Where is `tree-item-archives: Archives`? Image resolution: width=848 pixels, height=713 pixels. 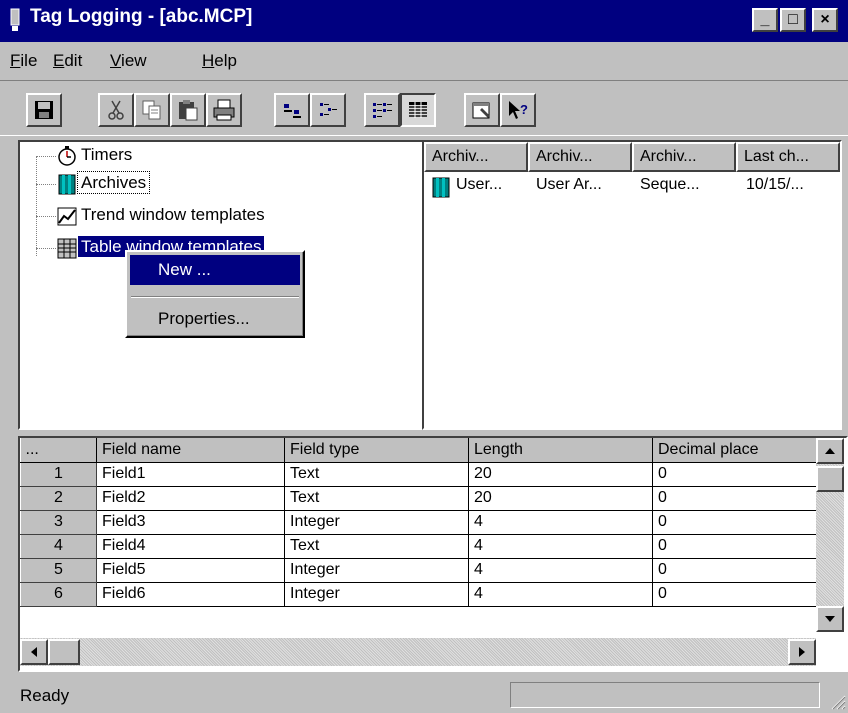
tree-item-archives: Archives is located at coordinates (113, 184).